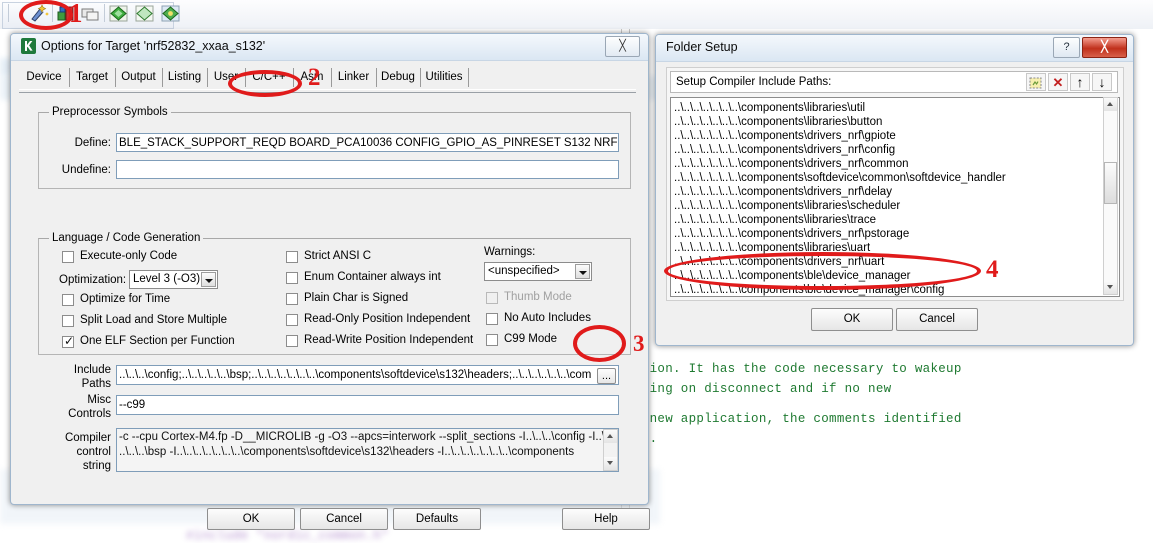  I want to click on code-comment-line: ising on disconnect and if no new, so click(763, 389).